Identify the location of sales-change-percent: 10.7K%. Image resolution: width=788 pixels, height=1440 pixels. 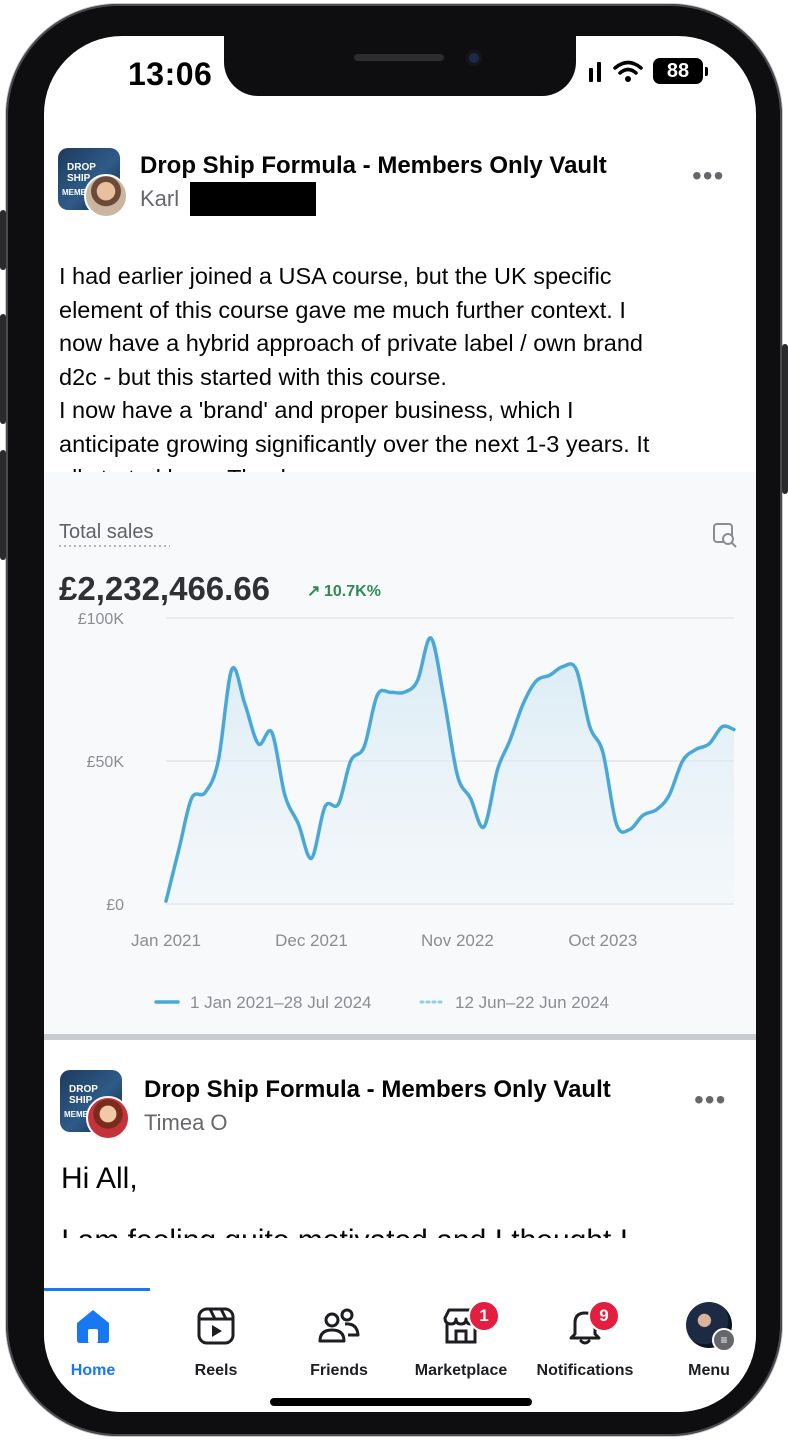
(352, 591).